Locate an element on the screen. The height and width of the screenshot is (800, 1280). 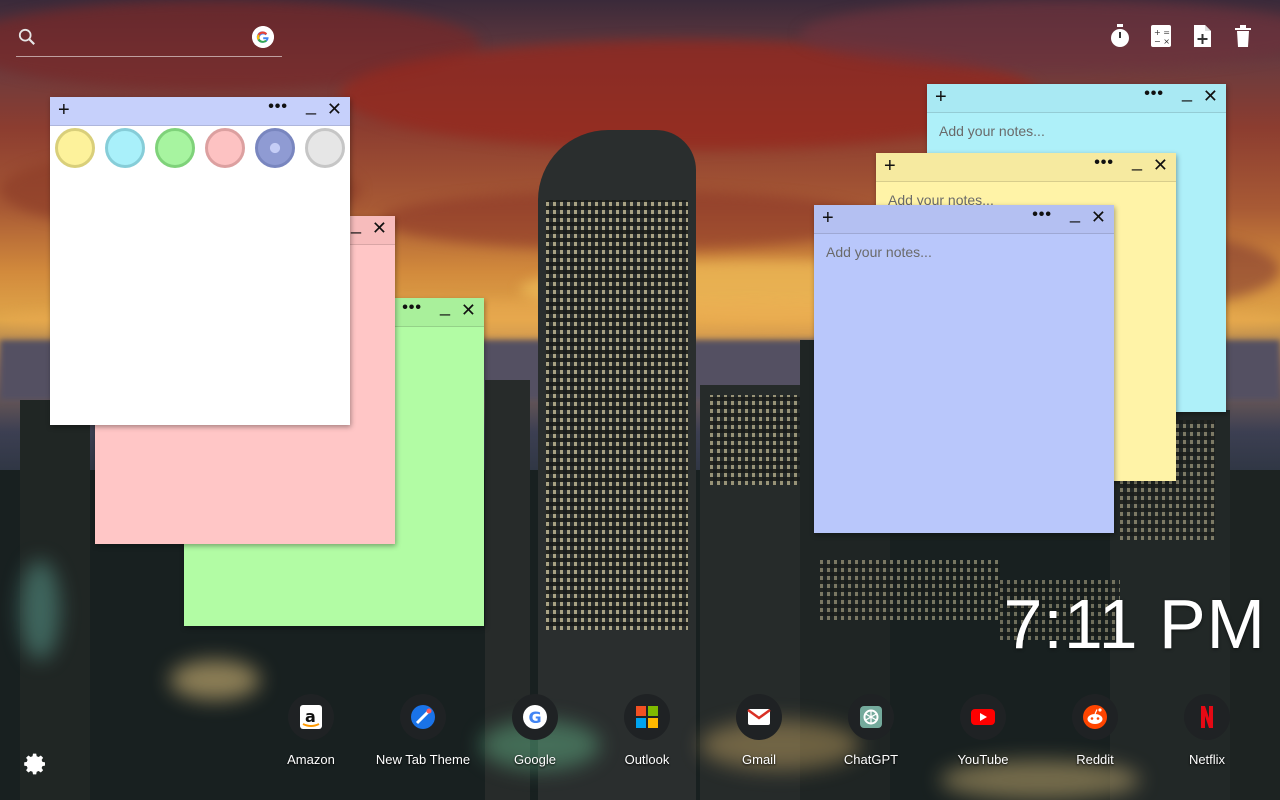
color-swatch-green is located at coordinates (175, 148).